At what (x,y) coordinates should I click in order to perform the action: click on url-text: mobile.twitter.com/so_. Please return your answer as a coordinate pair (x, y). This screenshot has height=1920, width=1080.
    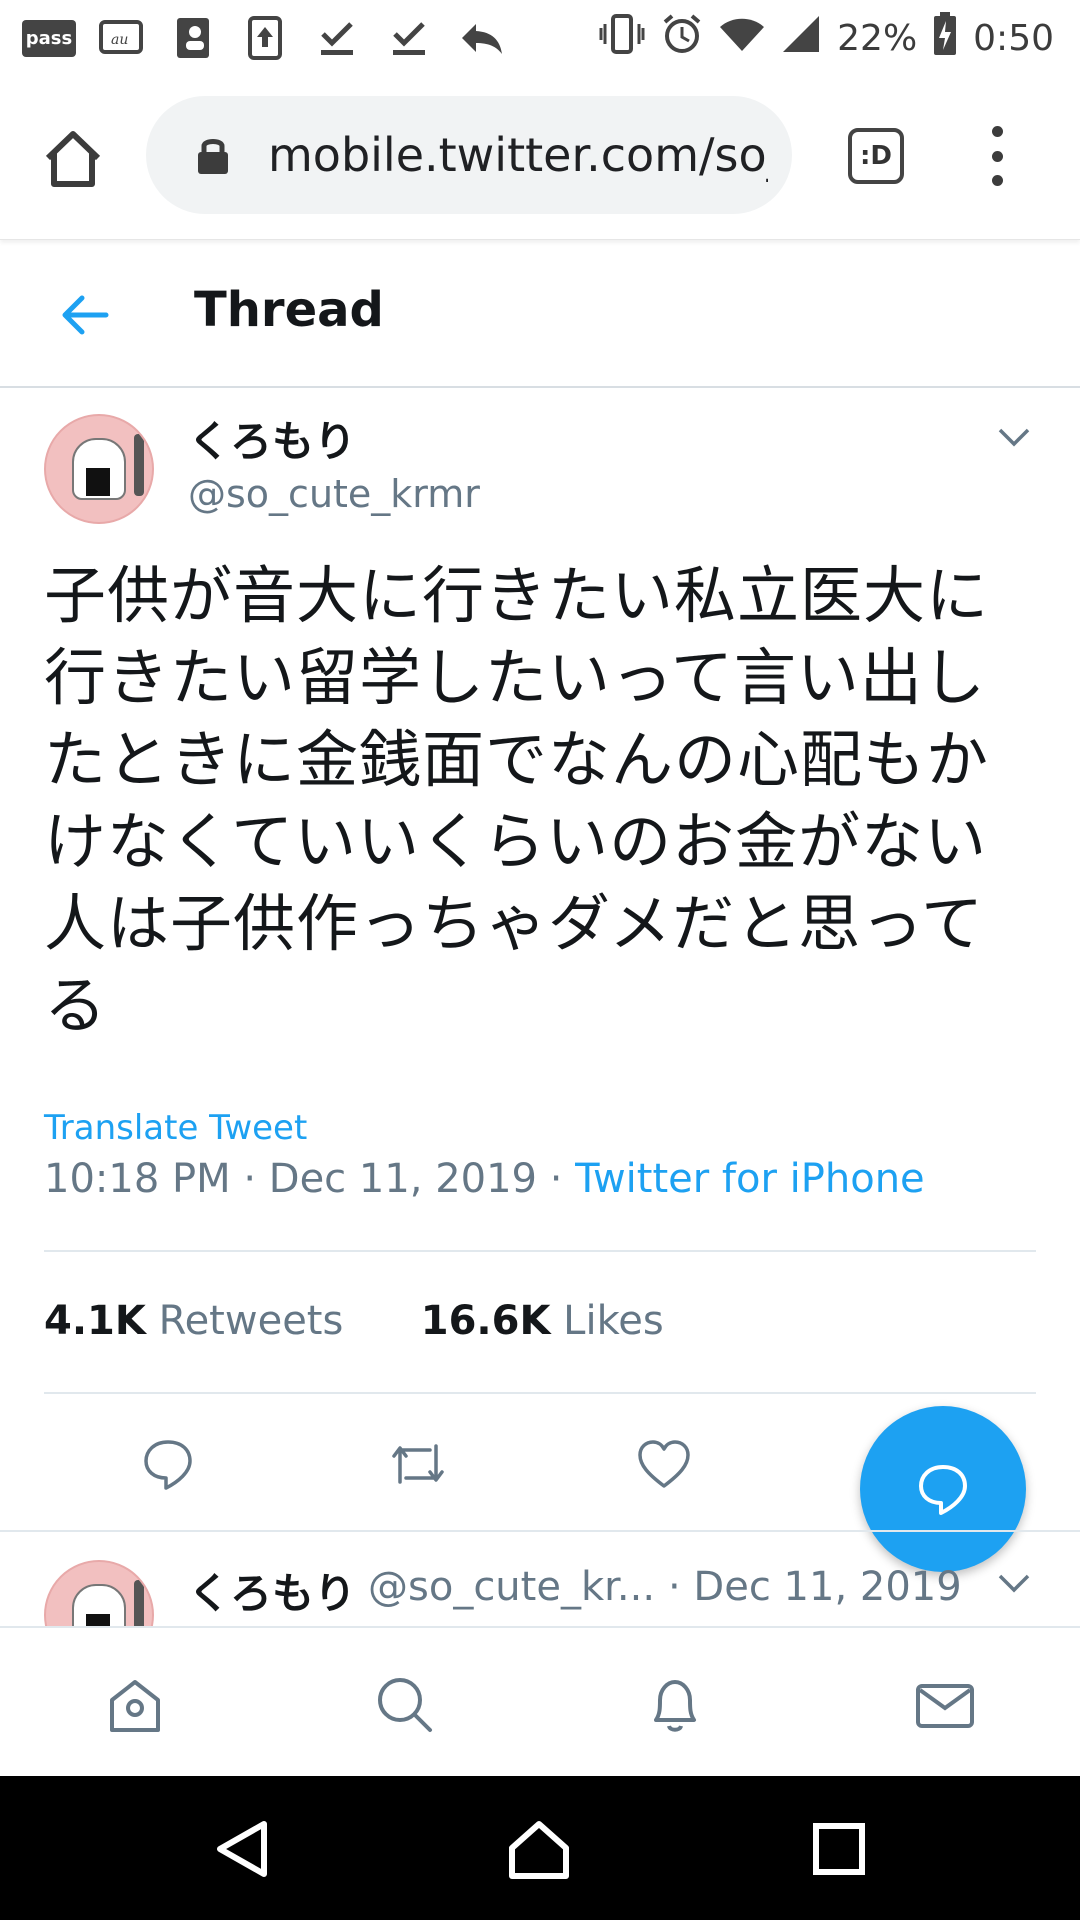
    Looking at the image, I should click on (518, 155).